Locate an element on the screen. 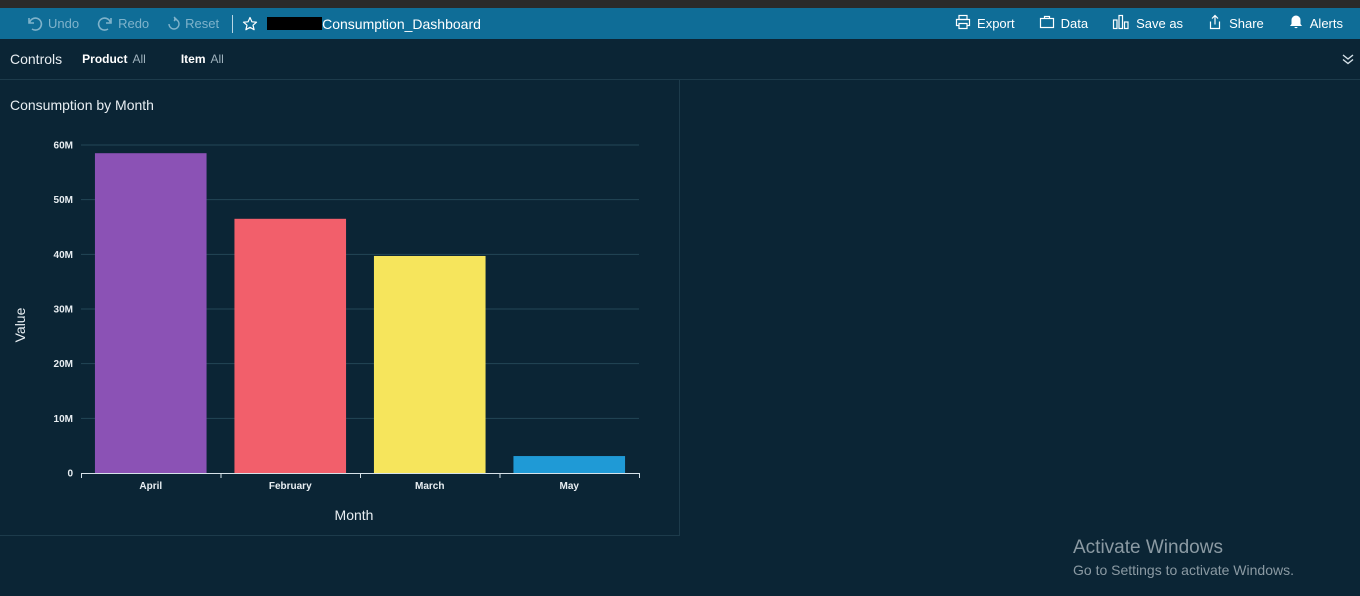 The width and height of the screenshot is (1360, 596). controls-title: Controls is located at coordinates (36, 59).